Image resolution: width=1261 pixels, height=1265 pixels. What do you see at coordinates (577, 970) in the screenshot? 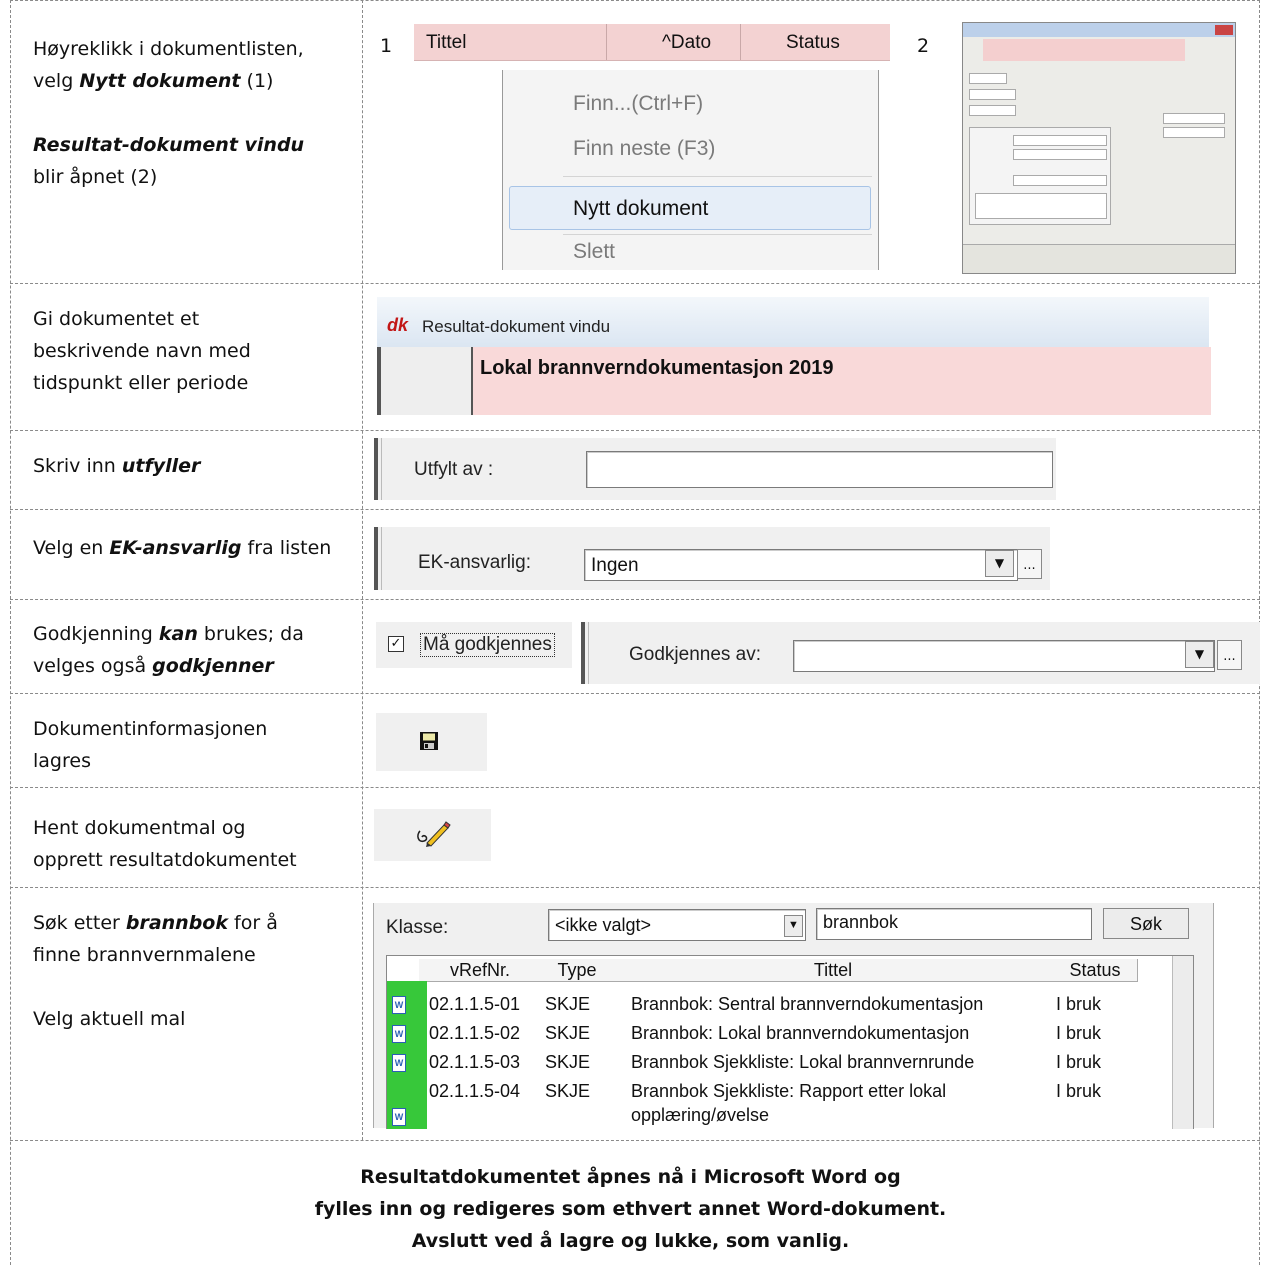
I see `column-header-type: Type` at bounding box center [577, 970].